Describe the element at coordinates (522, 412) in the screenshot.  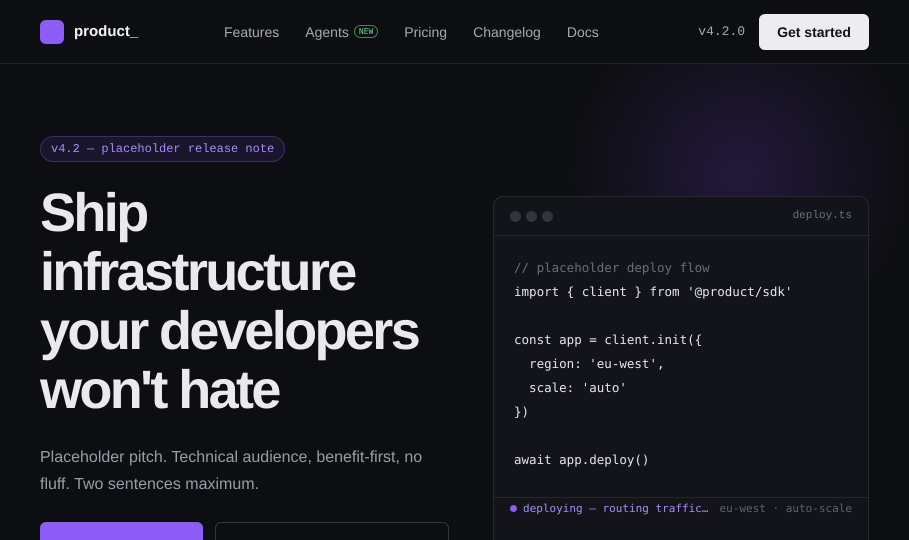
I see `code-line: })` at that location.